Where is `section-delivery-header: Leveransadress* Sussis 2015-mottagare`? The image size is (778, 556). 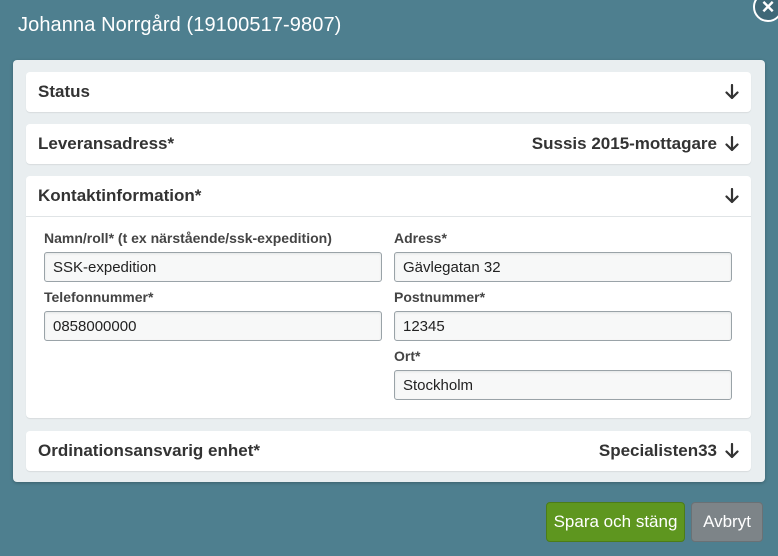 section-delivery-header: Leveransadress* Sussis 2015-mottagare is located at coordinates (388, 144).